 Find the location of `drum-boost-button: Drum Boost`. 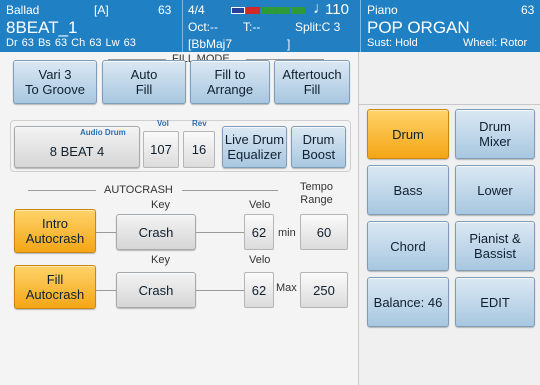

drum-boost-button: Drum Boost is located at coordinates (318, 147).